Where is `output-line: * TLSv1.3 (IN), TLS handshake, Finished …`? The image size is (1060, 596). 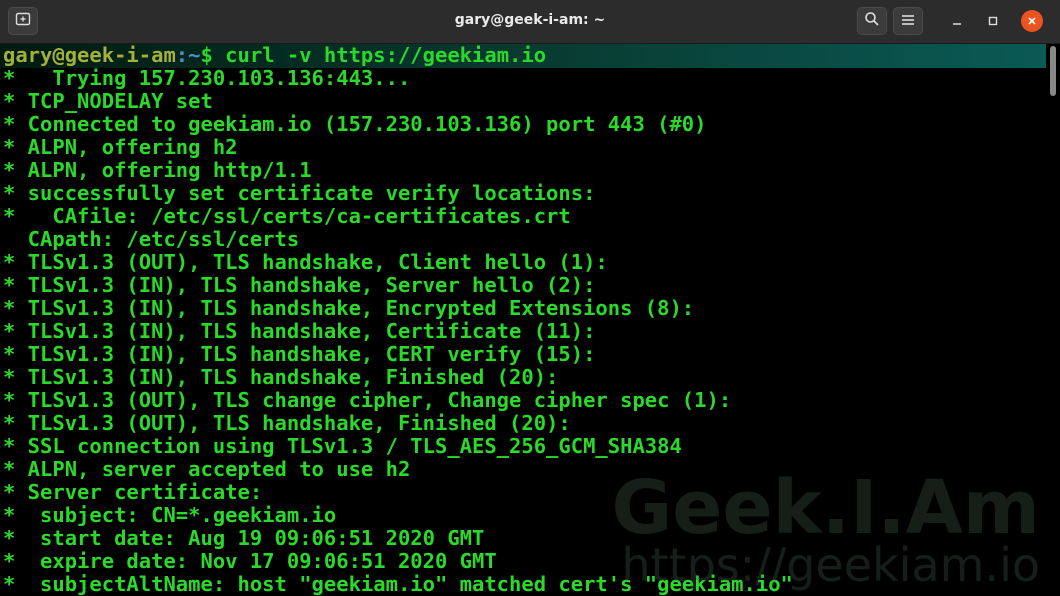
output-line: * TLSv1.3 (IN), TLS handshake, Finished … is located at coordinates (281, 377).